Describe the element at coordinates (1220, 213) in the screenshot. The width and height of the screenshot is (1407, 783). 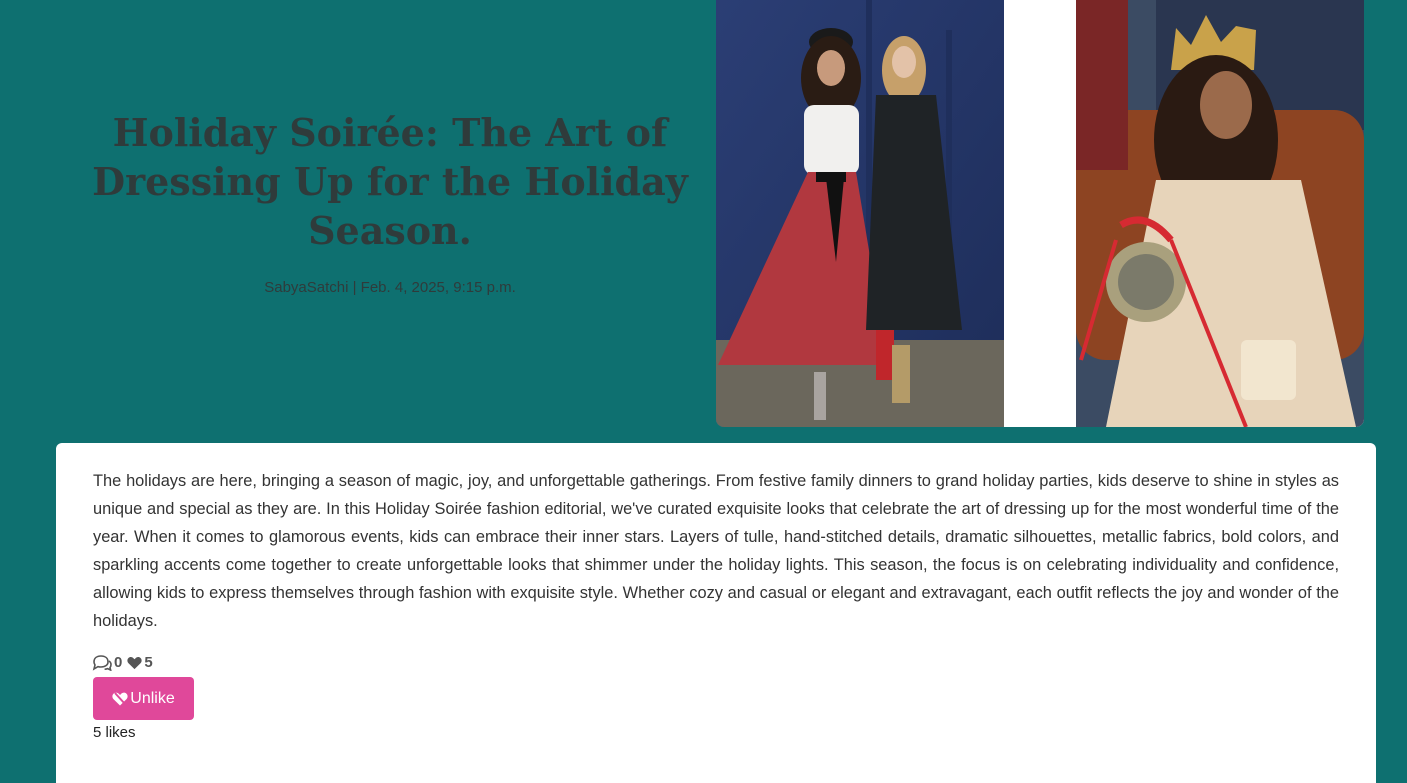
I see `cover-photo-right` at that location.